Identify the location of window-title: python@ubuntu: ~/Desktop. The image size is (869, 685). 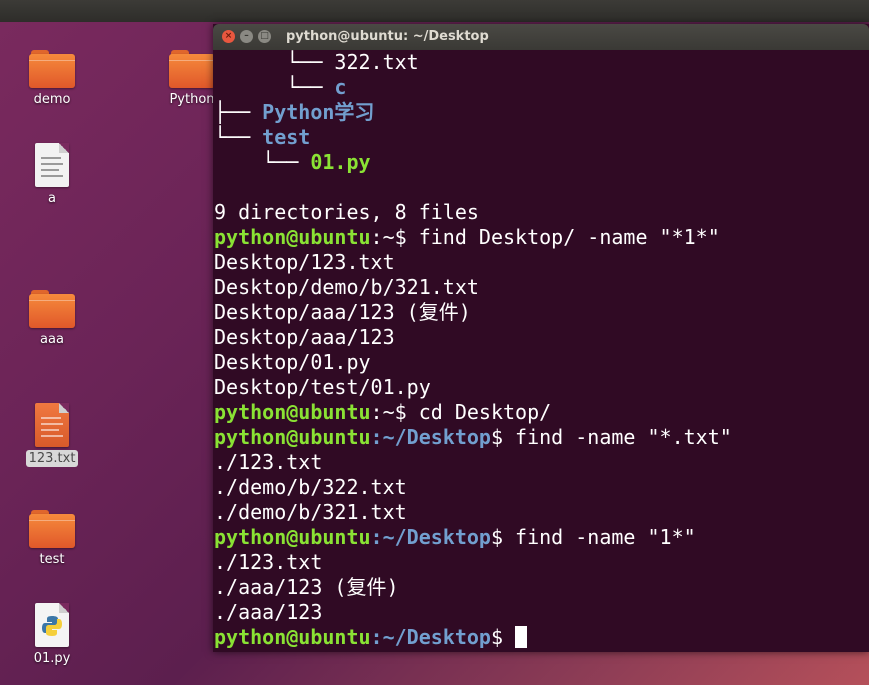
(387, 36).